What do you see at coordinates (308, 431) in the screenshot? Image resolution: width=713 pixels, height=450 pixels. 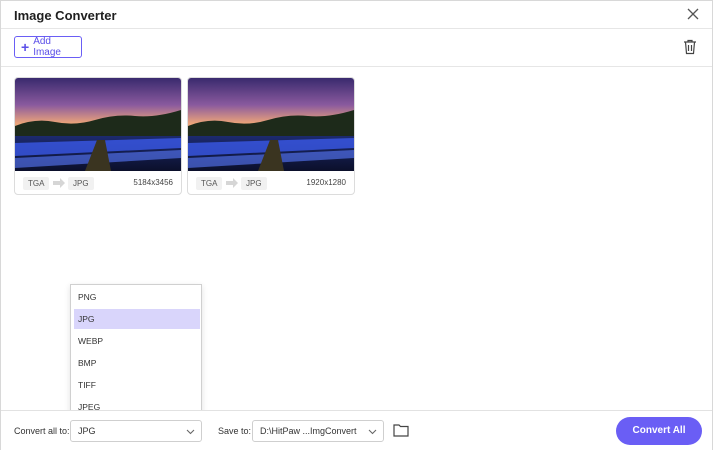 I see `save-to-value: D:\HitPaw ...ImgConvert` at bounding box center [308, 431].